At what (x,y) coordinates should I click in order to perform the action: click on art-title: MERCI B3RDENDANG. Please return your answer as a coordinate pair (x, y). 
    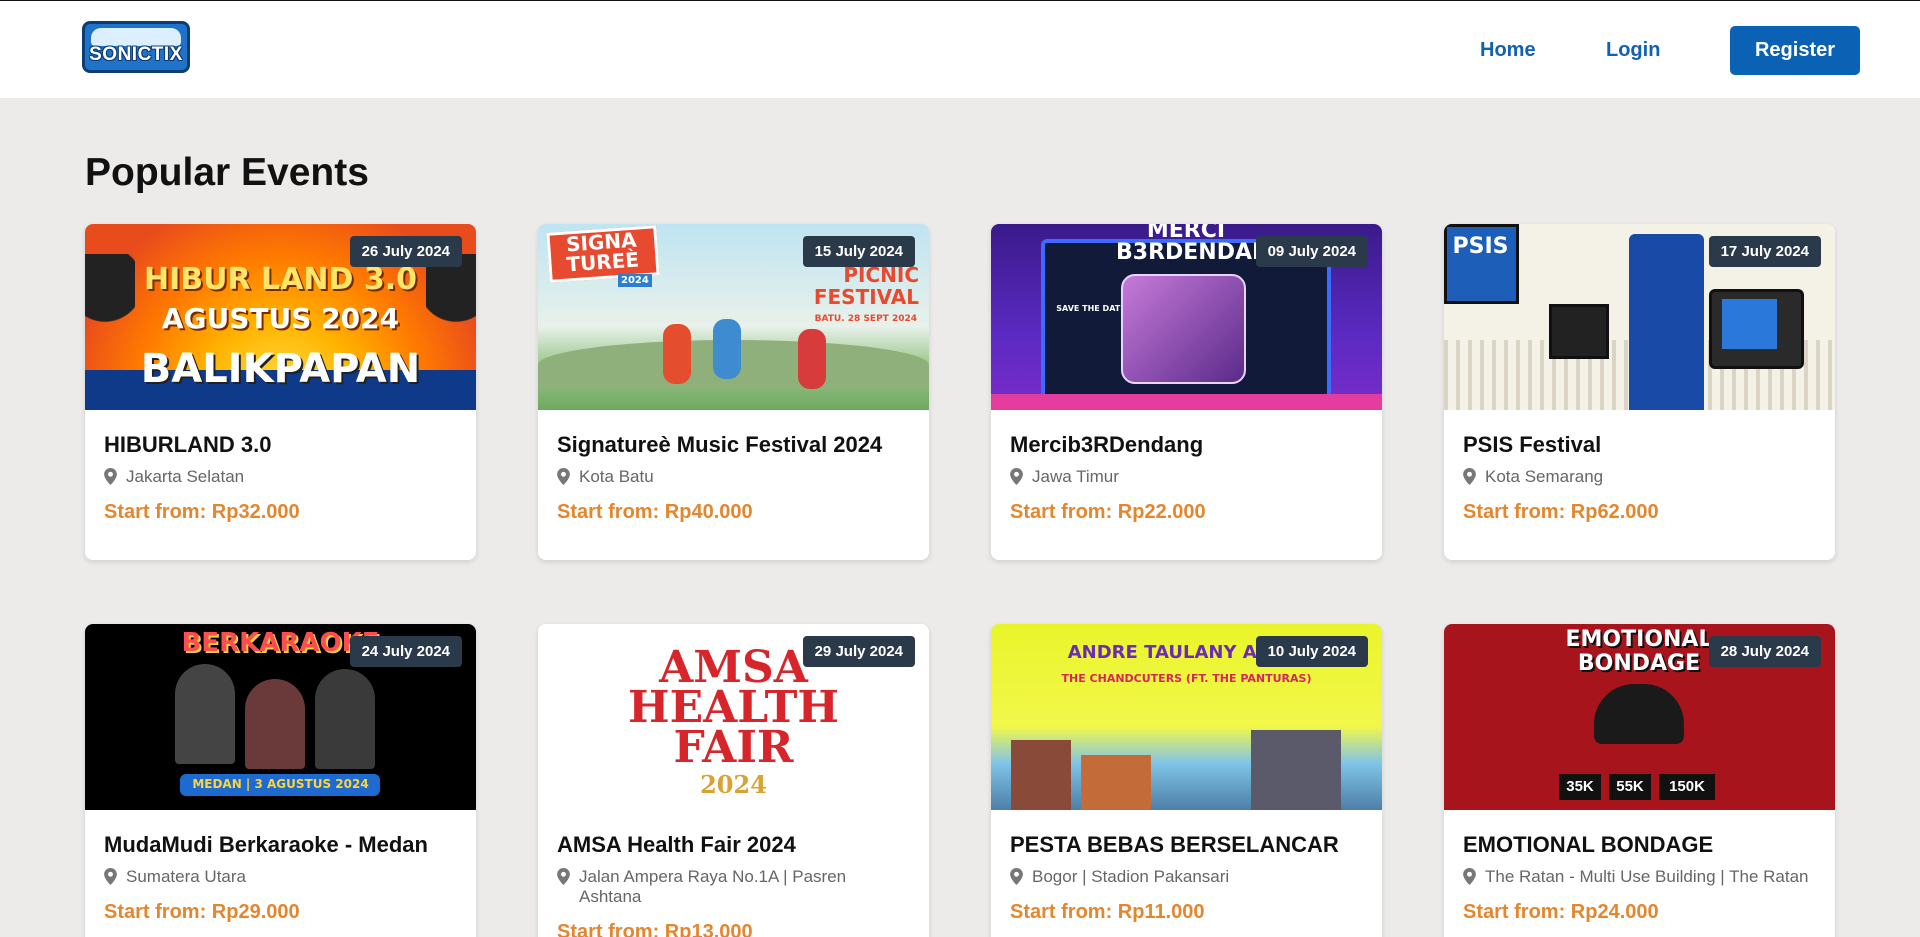
    Looking at the image, I should click on (1202, 244).